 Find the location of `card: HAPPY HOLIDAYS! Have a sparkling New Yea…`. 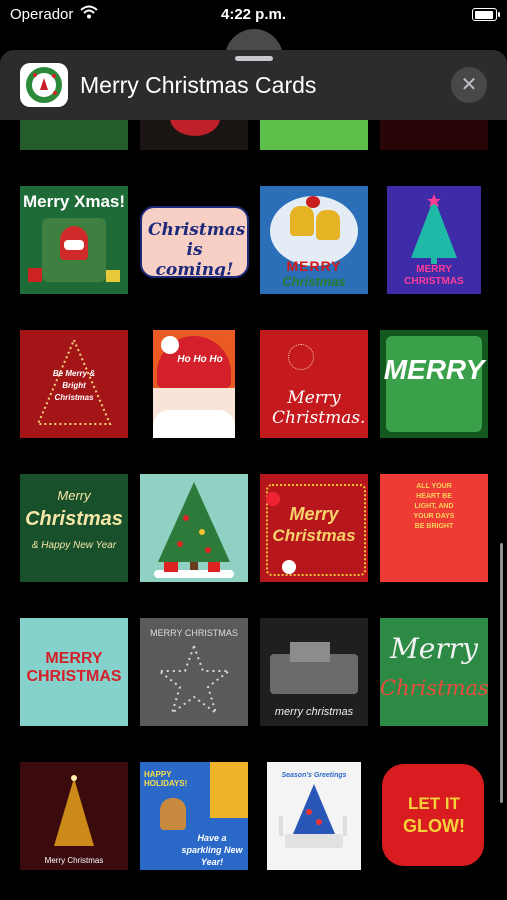

card: HAPPY HOLIDAYS! Have a sparkling New Yea… is located at coordinates (194, 816).